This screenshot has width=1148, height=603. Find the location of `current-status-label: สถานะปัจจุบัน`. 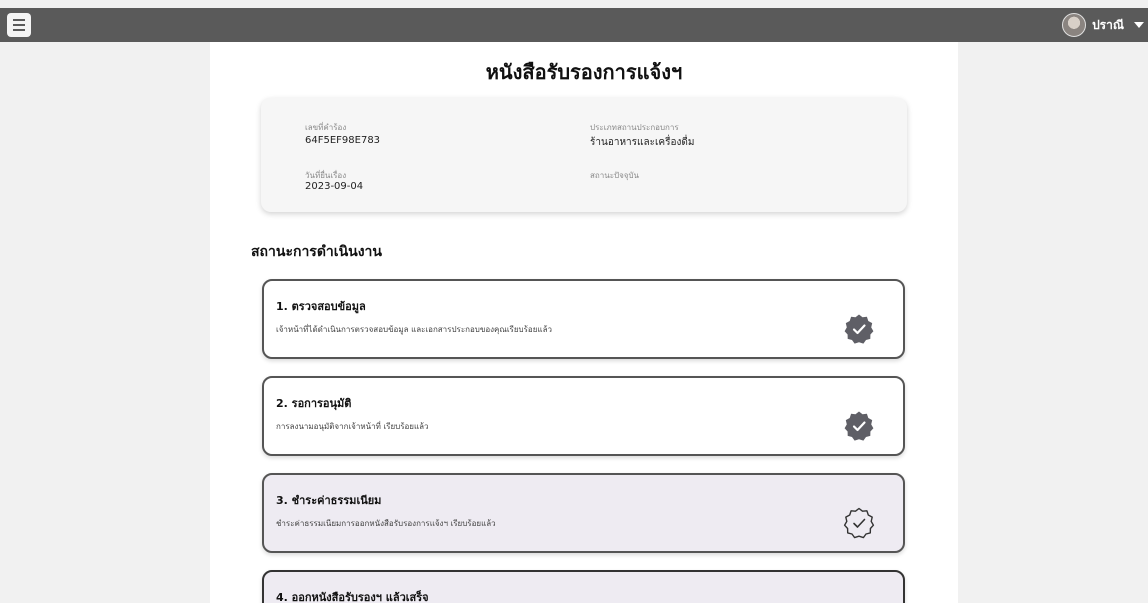

current-status-label: สถานะปัจจุบัน is located at coordinates (614, 175).